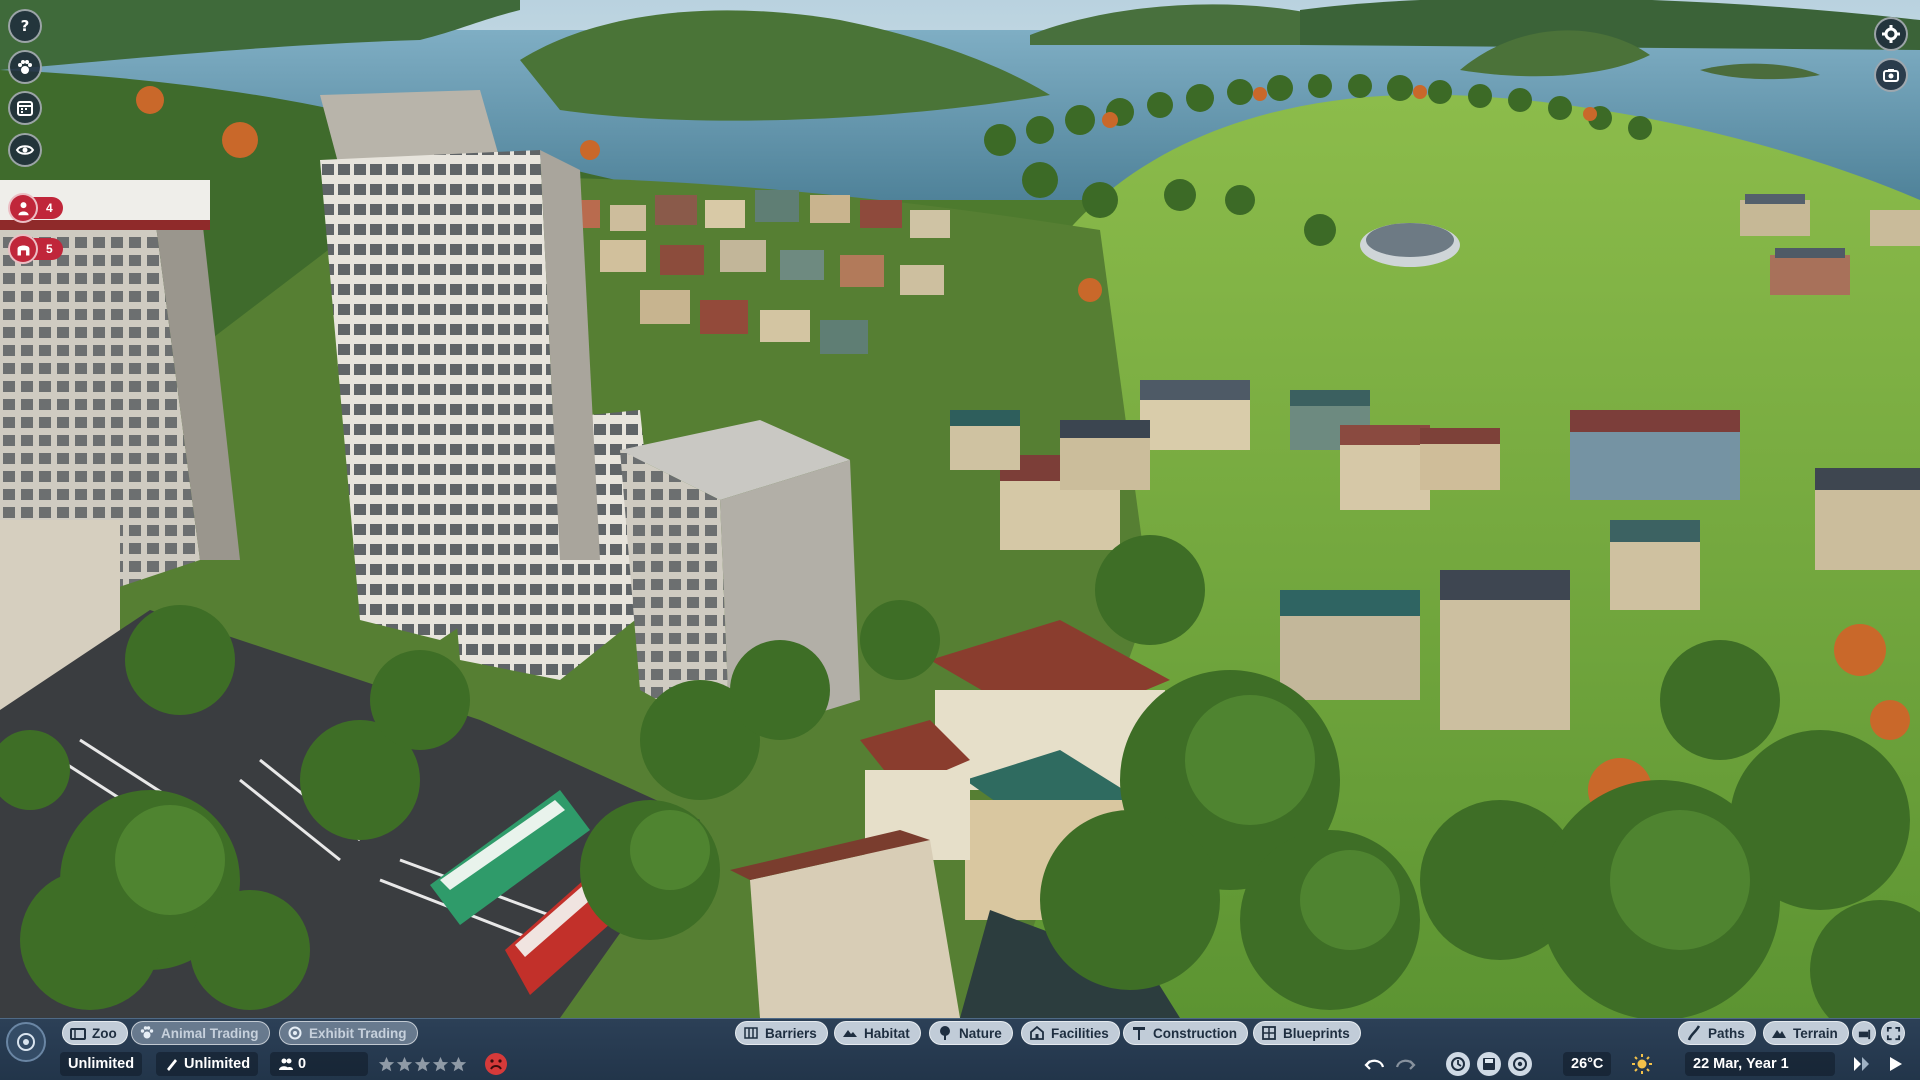 The height and width of the screenshot is (1080, 1920). I want to click on play-speed-button, so click(1863, 1064).